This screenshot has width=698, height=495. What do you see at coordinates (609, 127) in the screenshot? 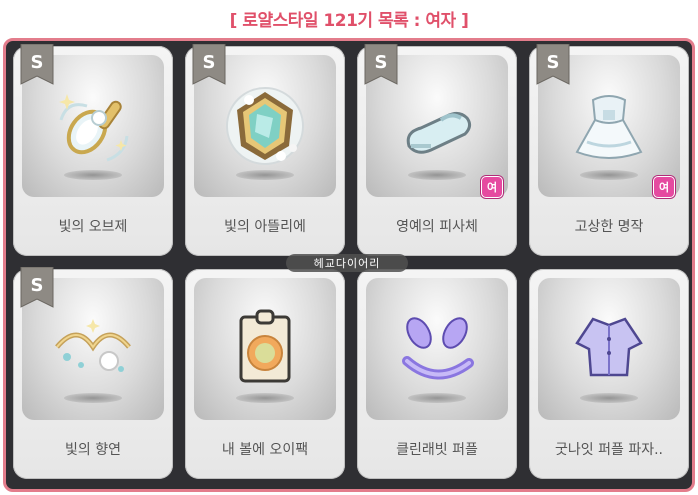
I see `dress-icon` at bounding box center [609, 127].